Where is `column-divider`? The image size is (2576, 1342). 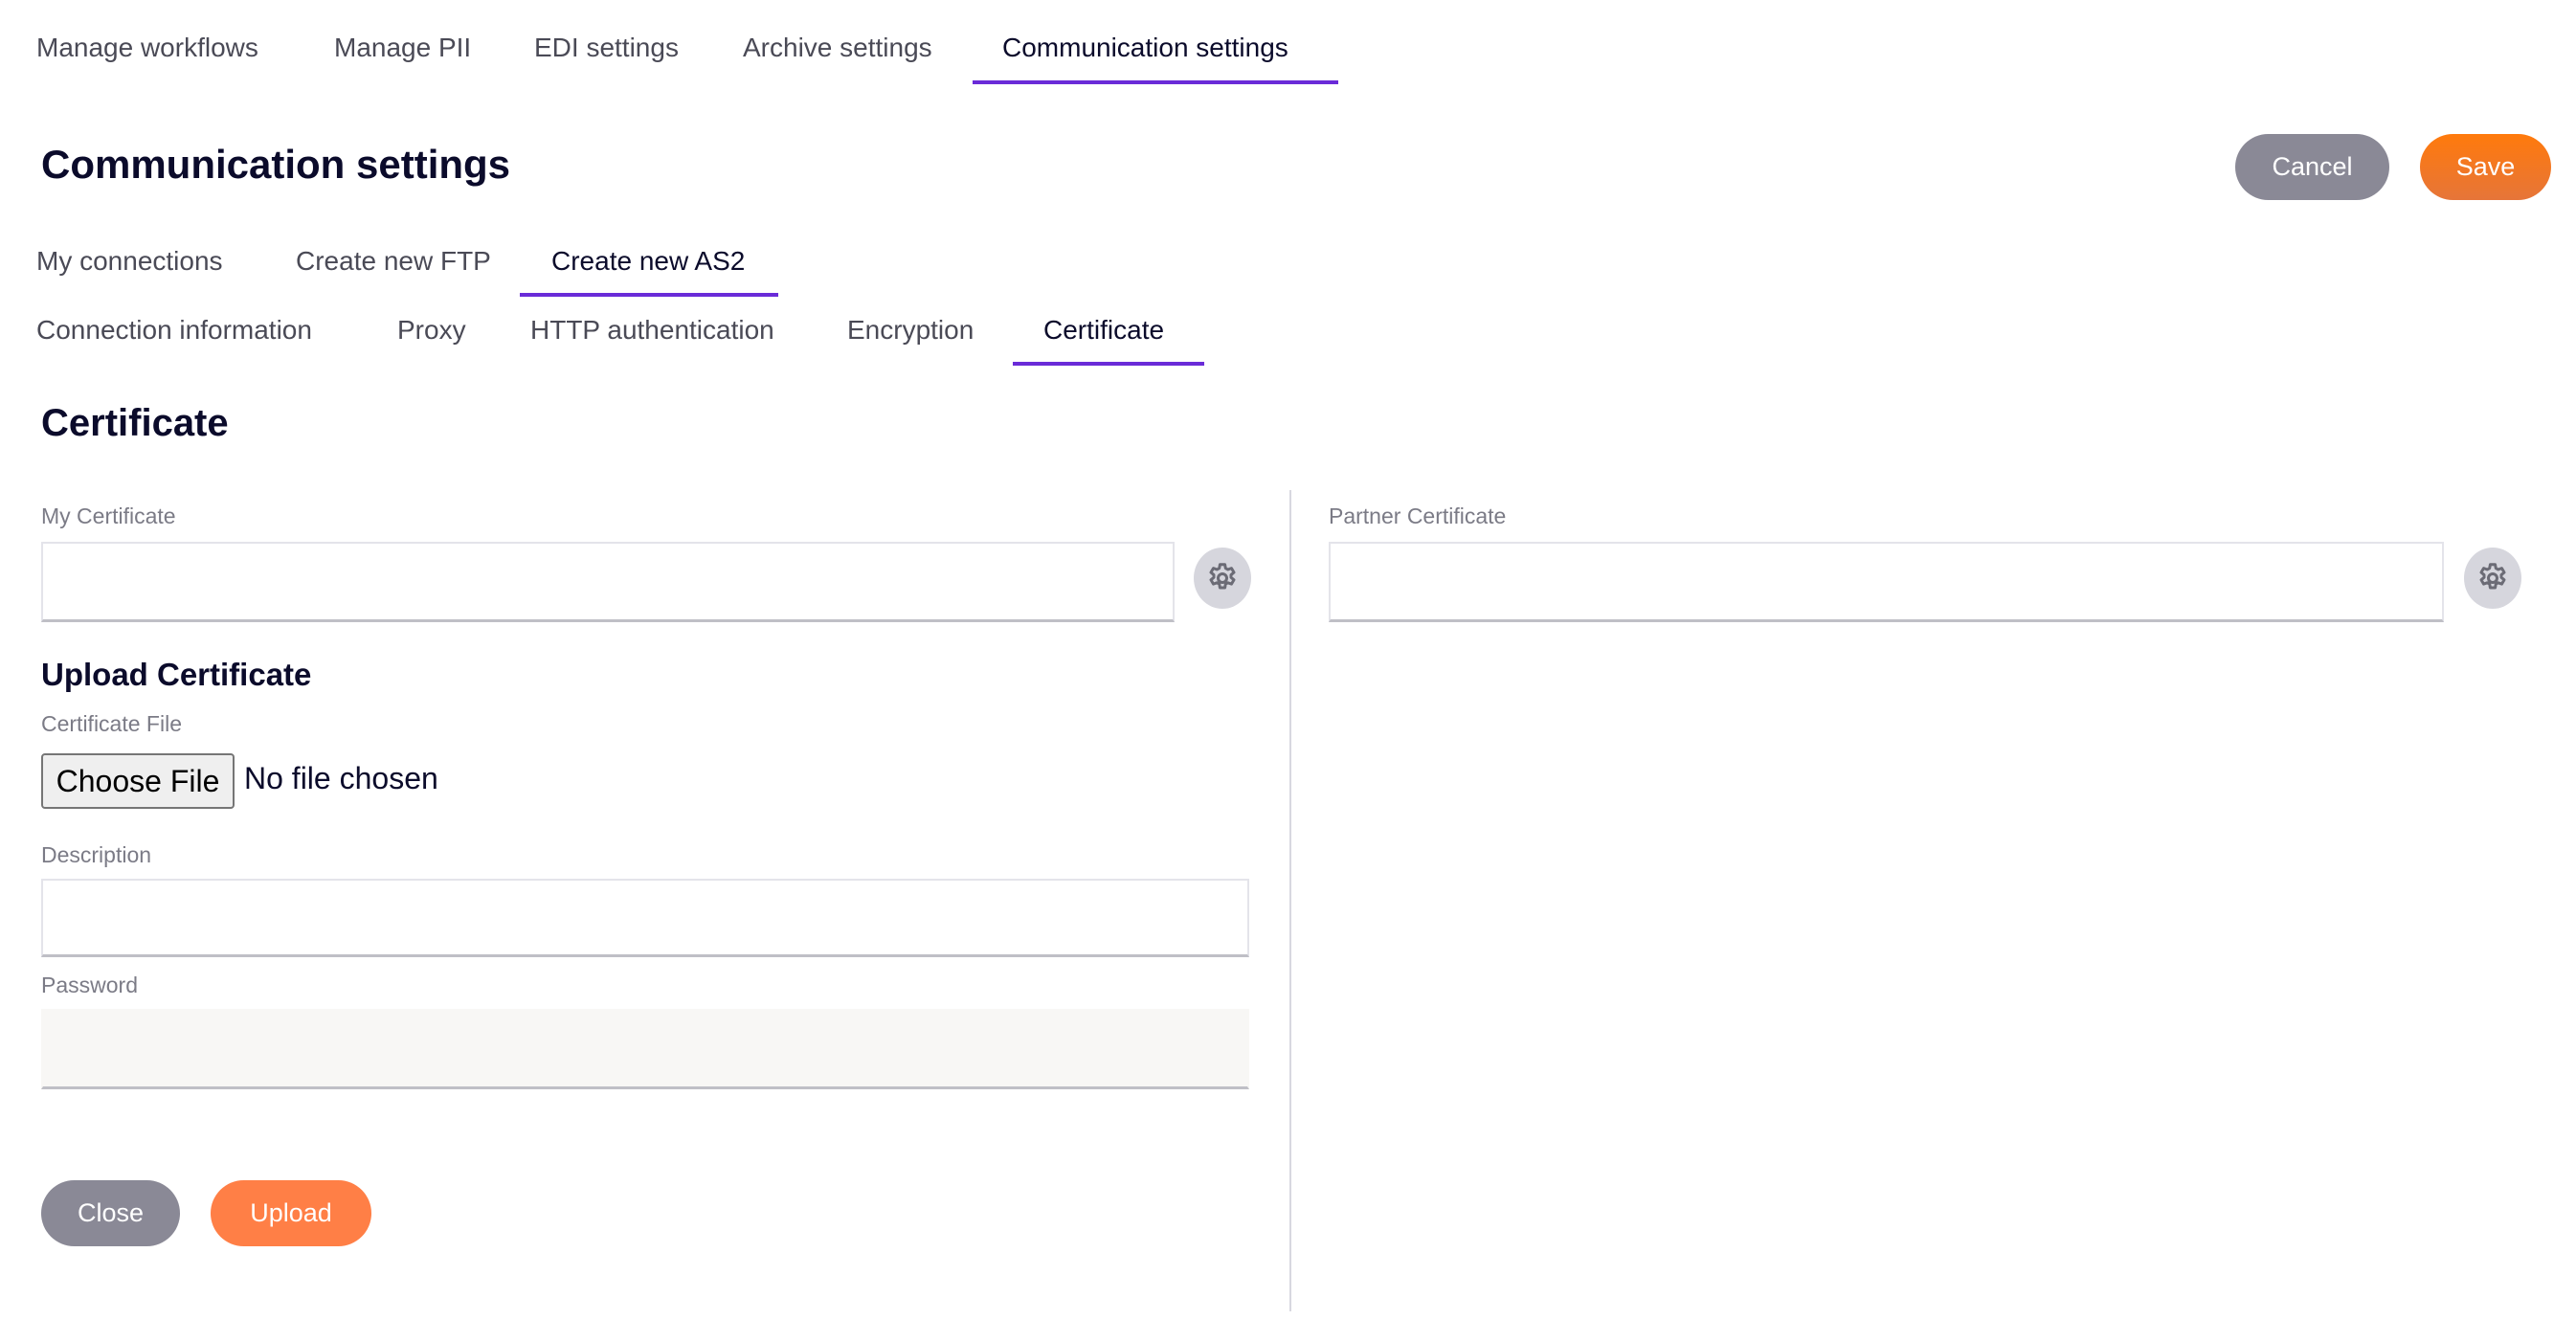 column-divider is located at coordinates (1290, 901).